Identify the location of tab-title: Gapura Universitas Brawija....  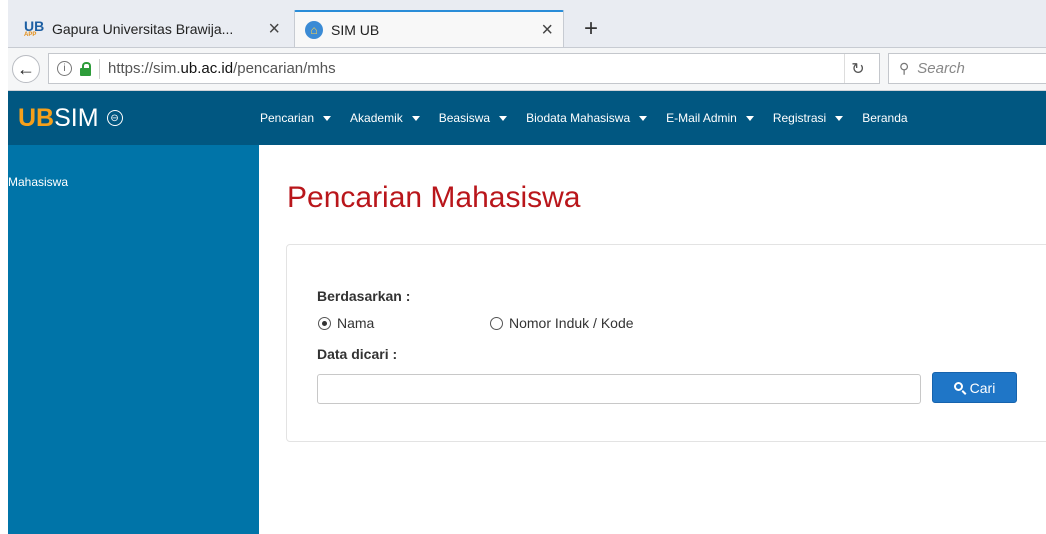
(143, 28).